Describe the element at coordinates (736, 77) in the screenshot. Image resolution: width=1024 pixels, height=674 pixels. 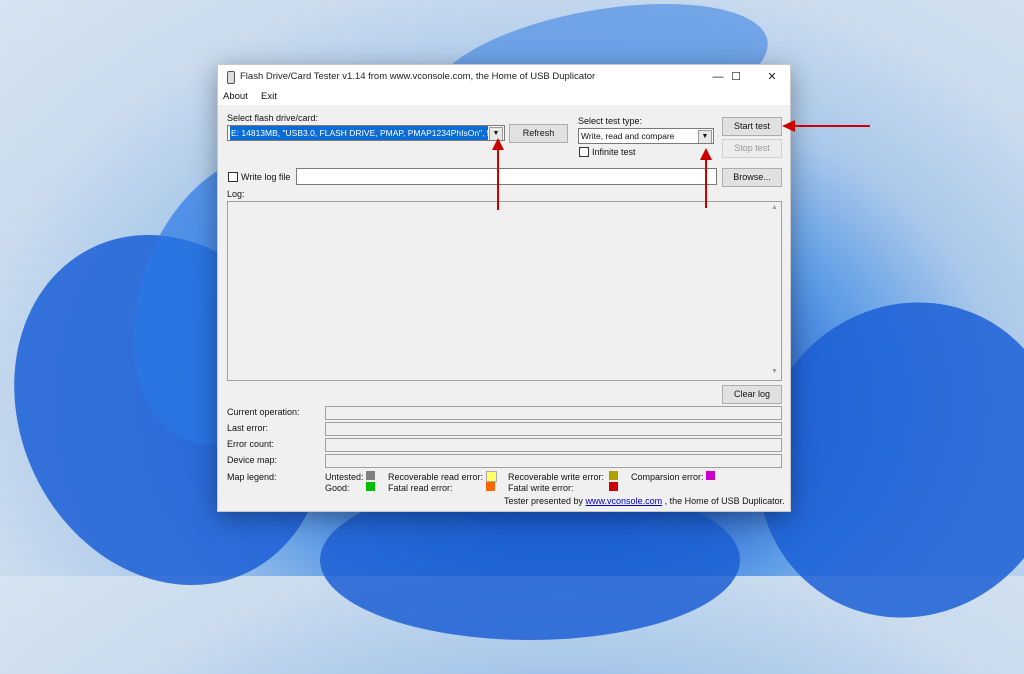
I see `maximize-button: ☐` at that location.